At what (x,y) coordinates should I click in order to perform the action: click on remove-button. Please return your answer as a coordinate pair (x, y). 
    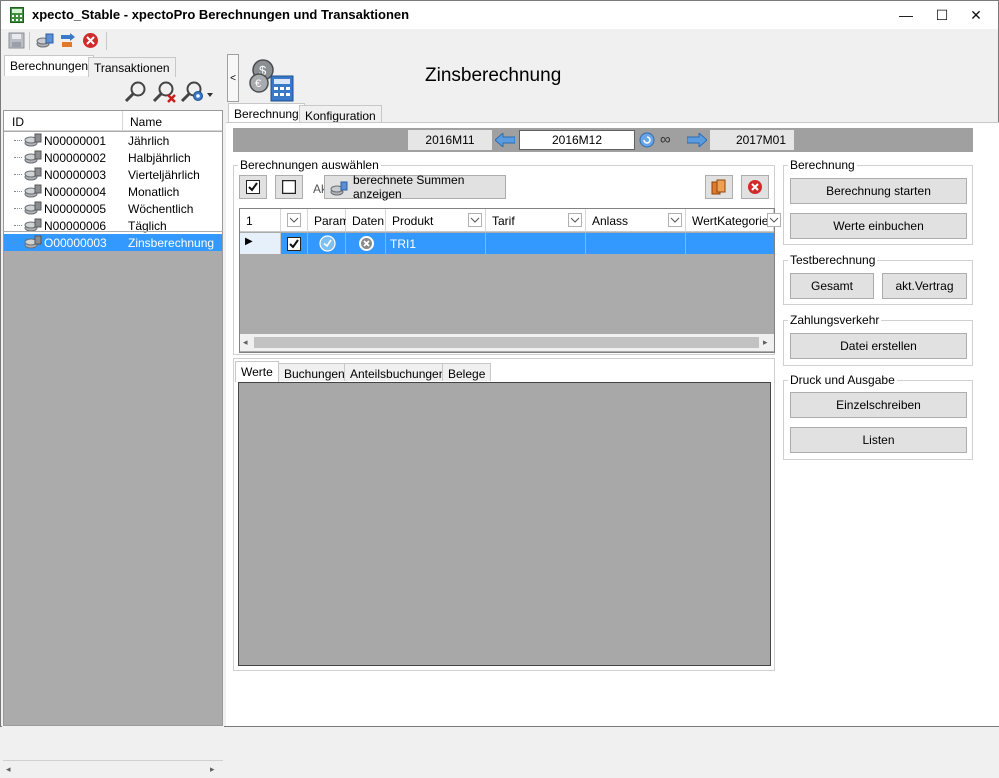
    Looking at the image, I should click on (755, 187).